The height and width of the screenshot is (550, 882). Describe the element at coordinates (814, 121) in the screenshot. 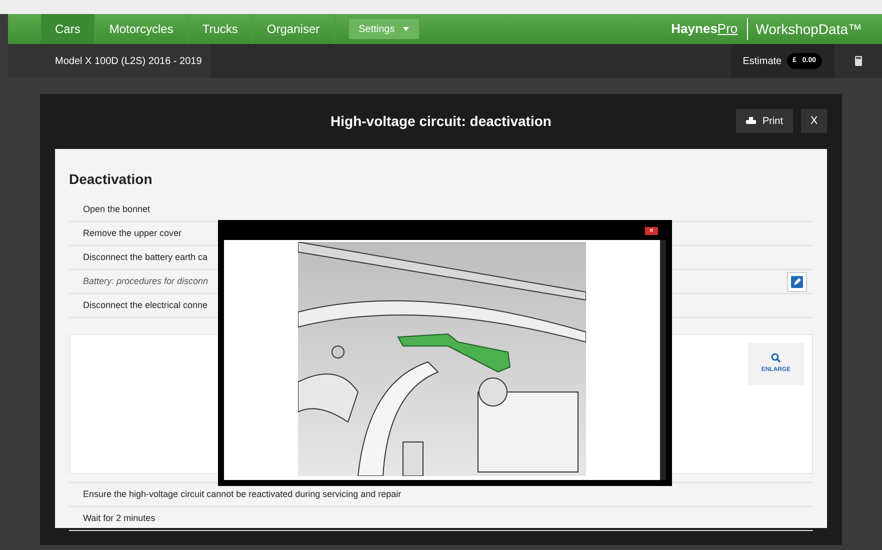

I see `close-button: X` at that location.